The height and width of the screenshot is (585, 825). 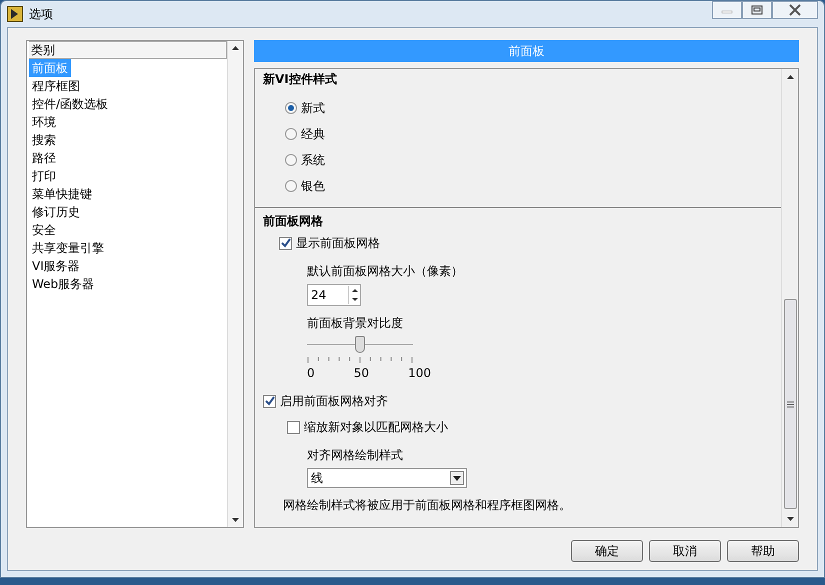 I want to click on checkbox-label: 启用前面板网格对齐, so click(x=334, y=401).